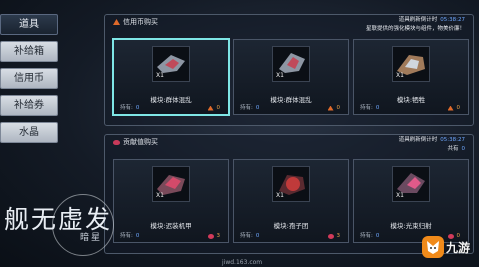  Describe the element at coordinates (29, 24) in the screenshot. I see `sidebar-item-items: 道具` at that location.